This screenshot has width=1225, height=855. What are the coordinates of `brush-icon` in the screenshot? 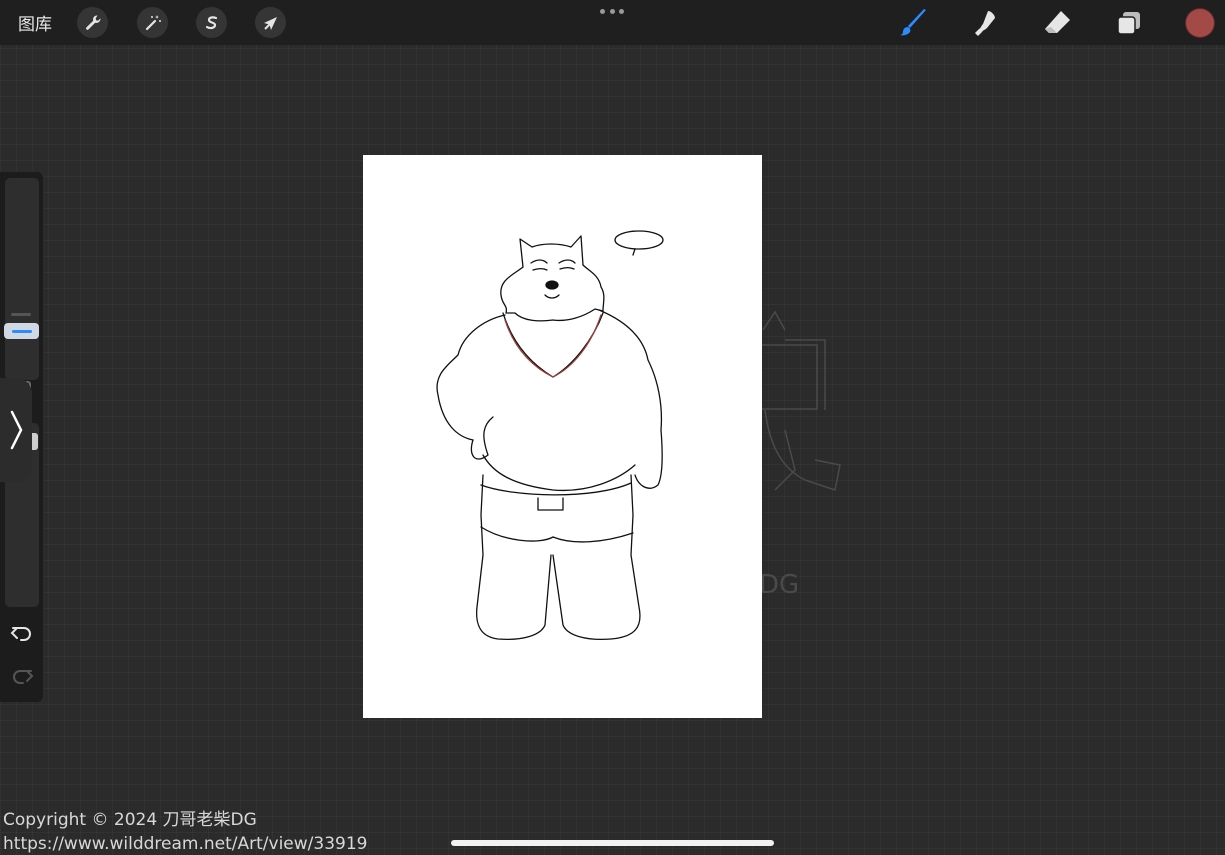 It's located at (913, 22).